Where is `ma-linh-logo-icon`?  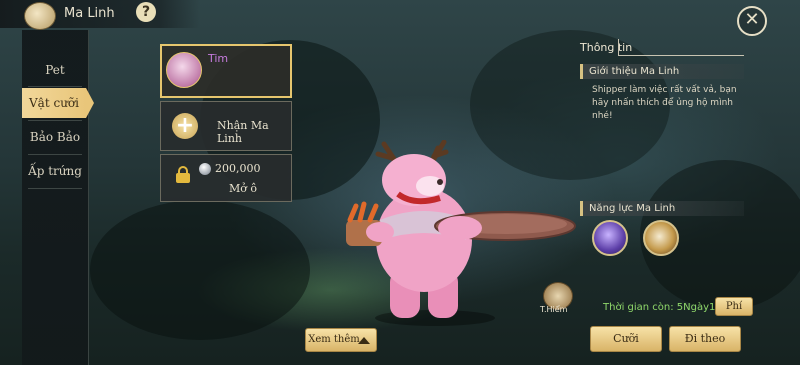
ma-linh-logo-icon is located at coordinates (40, 16).